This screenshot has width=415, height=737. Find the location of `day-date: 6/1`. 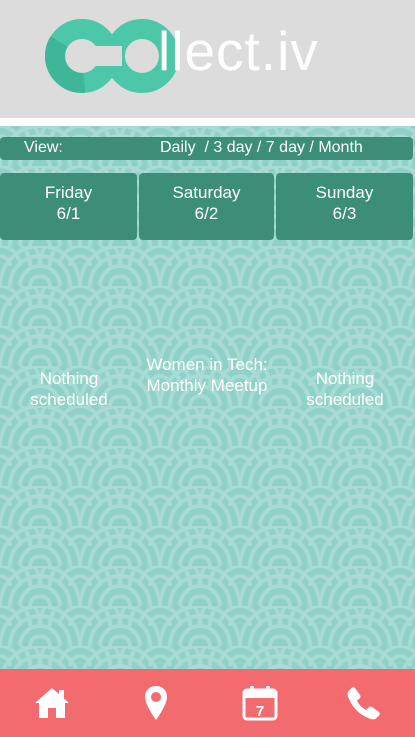

day-date: 6/1 is located at coordinates (68, 213).